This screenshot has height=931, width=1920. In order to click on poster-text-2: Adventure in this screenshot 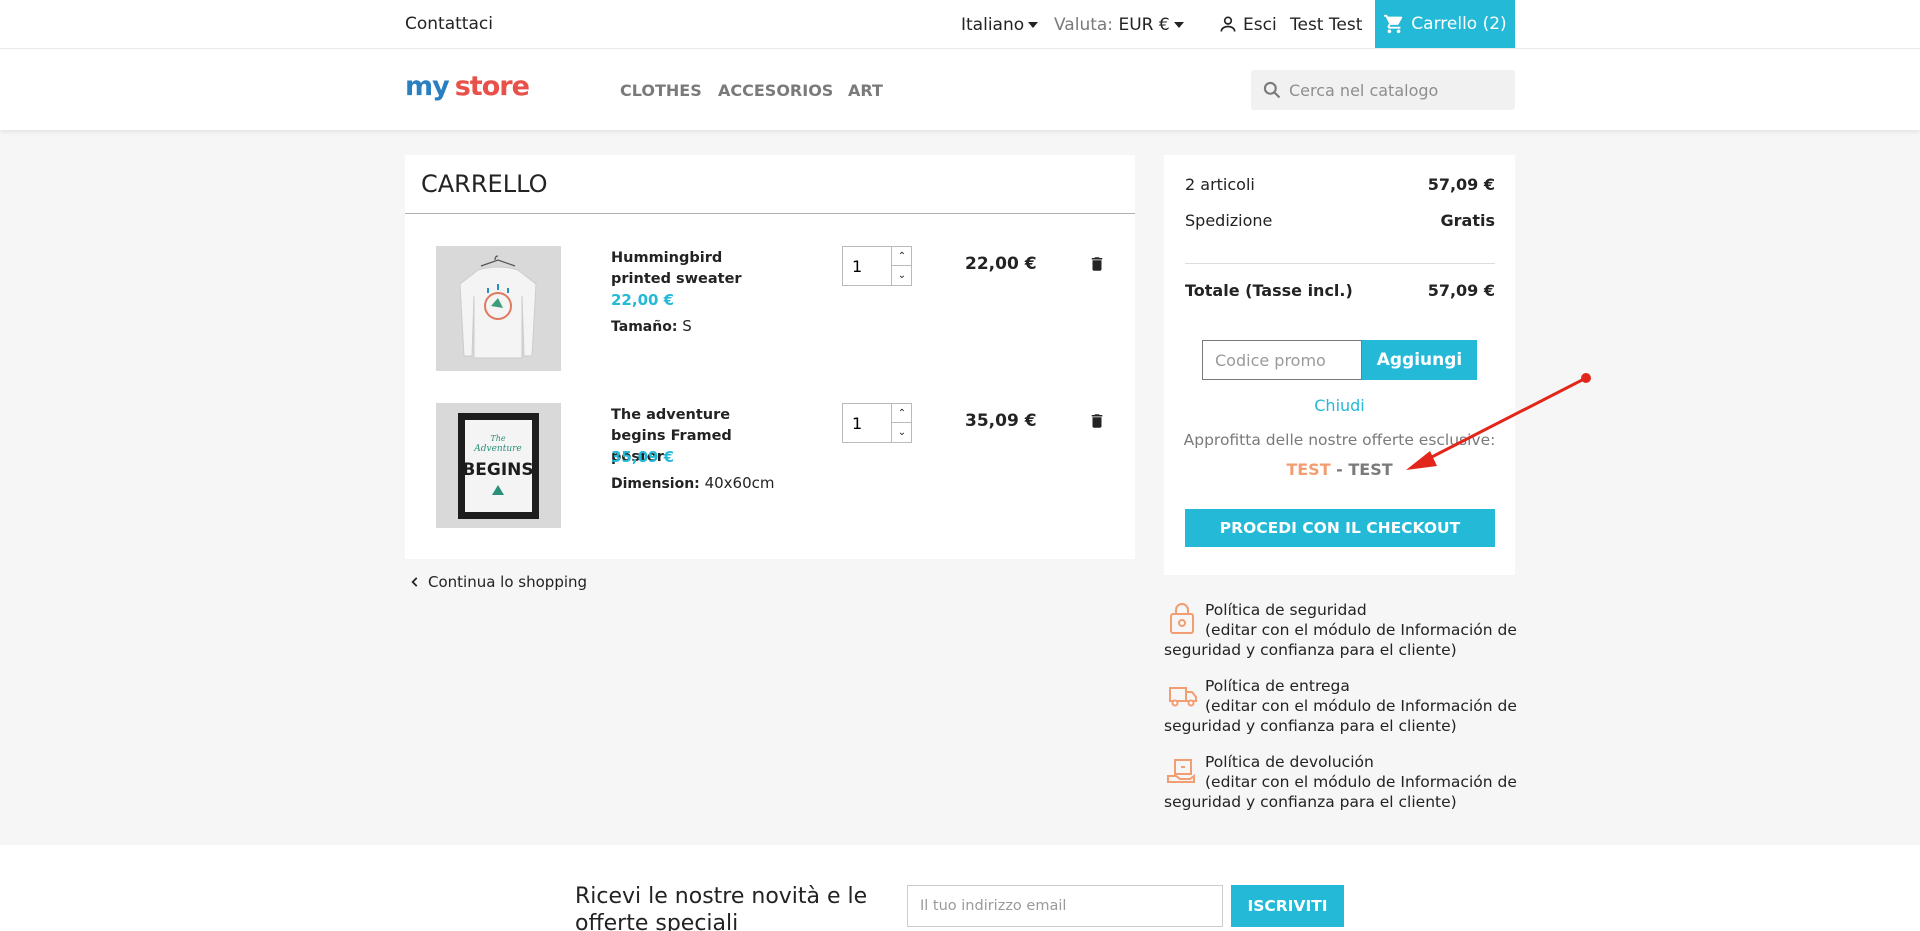, I will do `click(497, 449)`.